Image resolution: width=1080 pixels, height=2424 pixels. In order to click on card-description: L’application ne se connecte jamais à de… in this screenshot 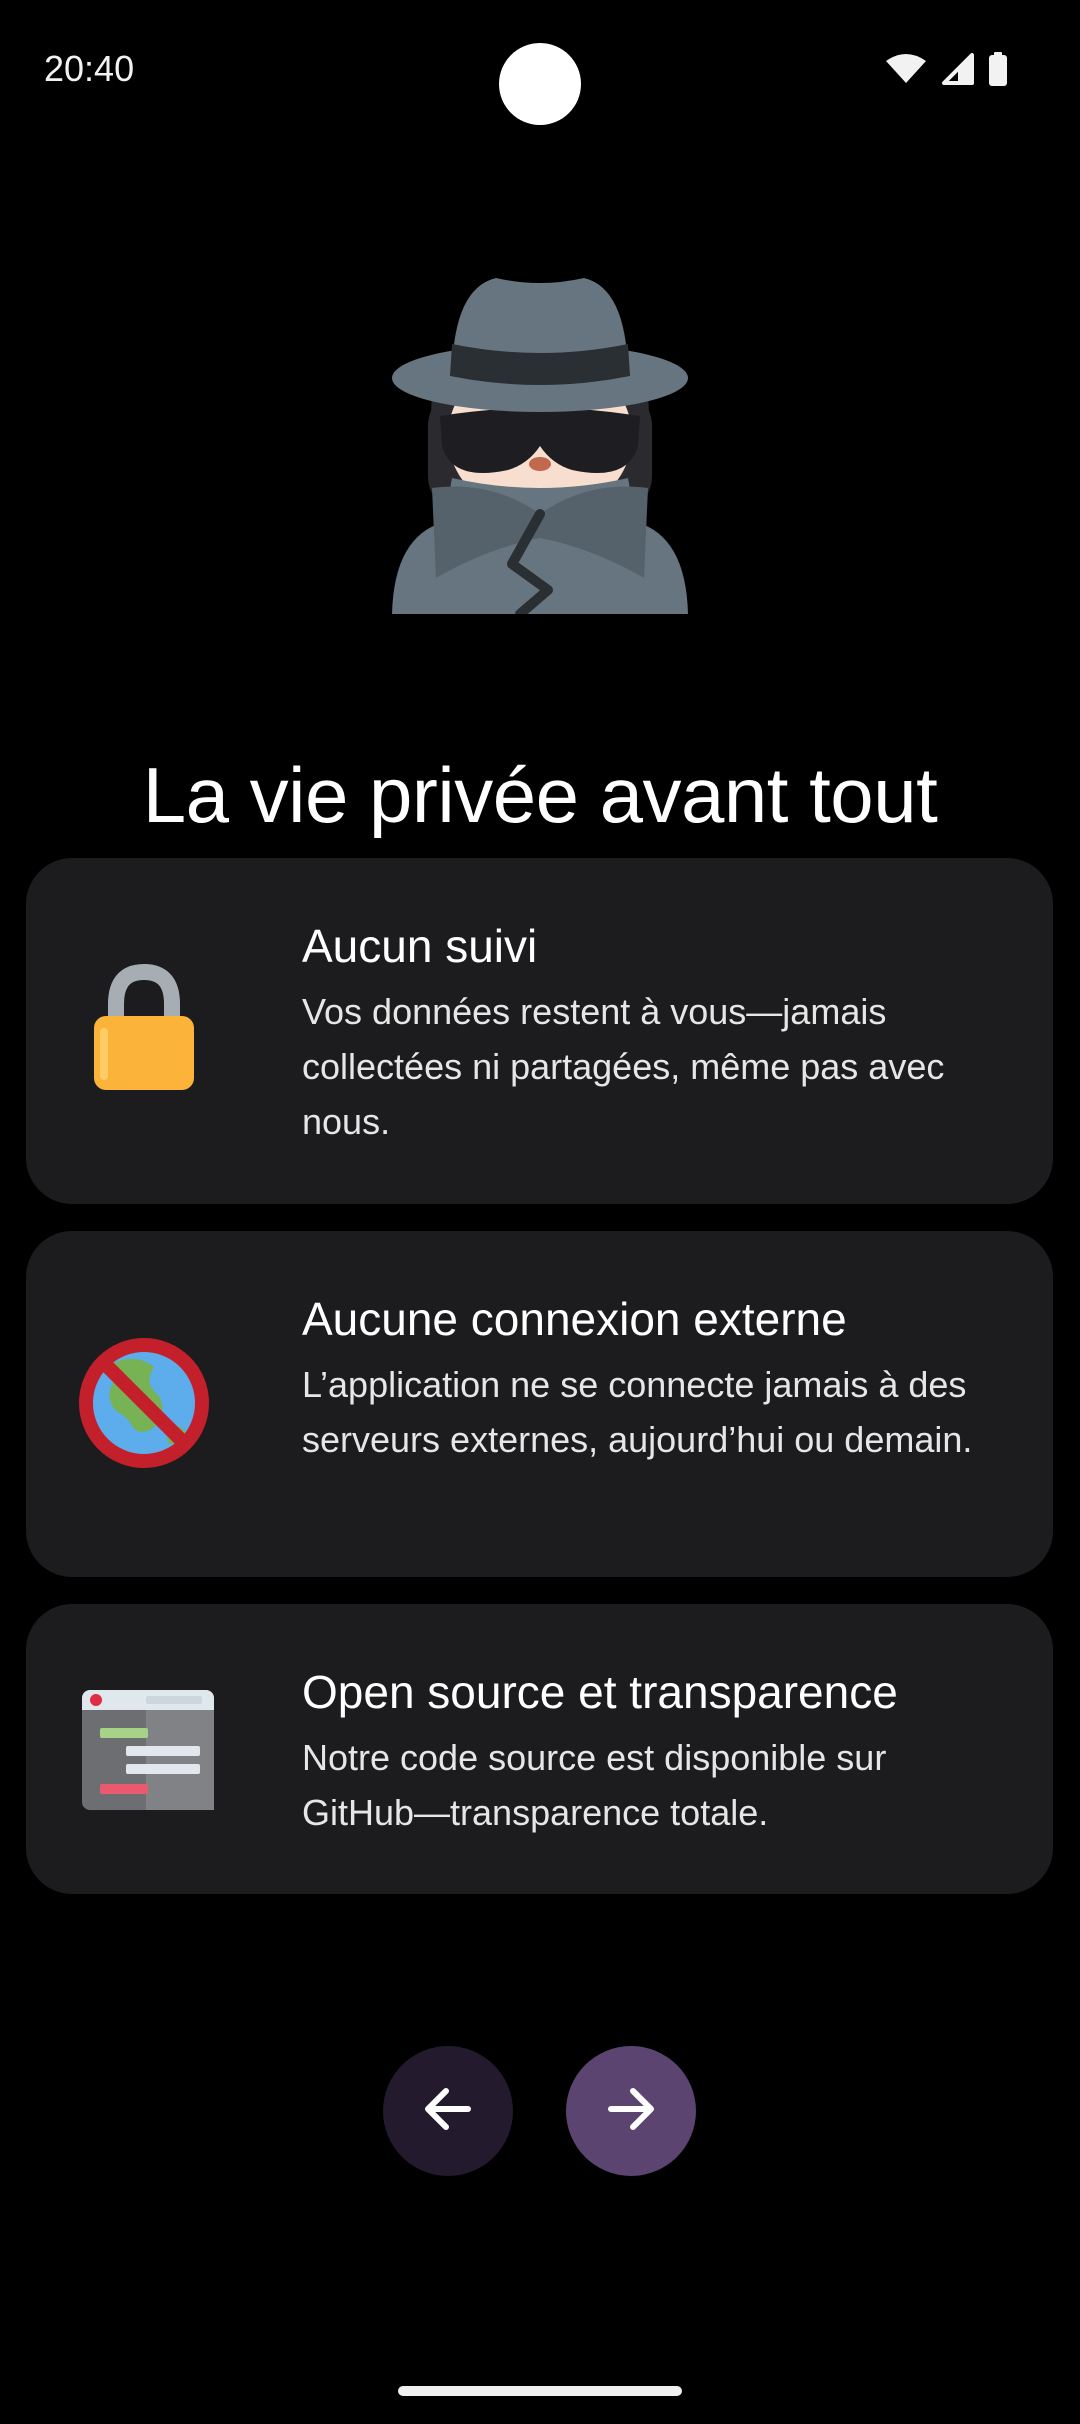, I will do `click(637, 1412)`.